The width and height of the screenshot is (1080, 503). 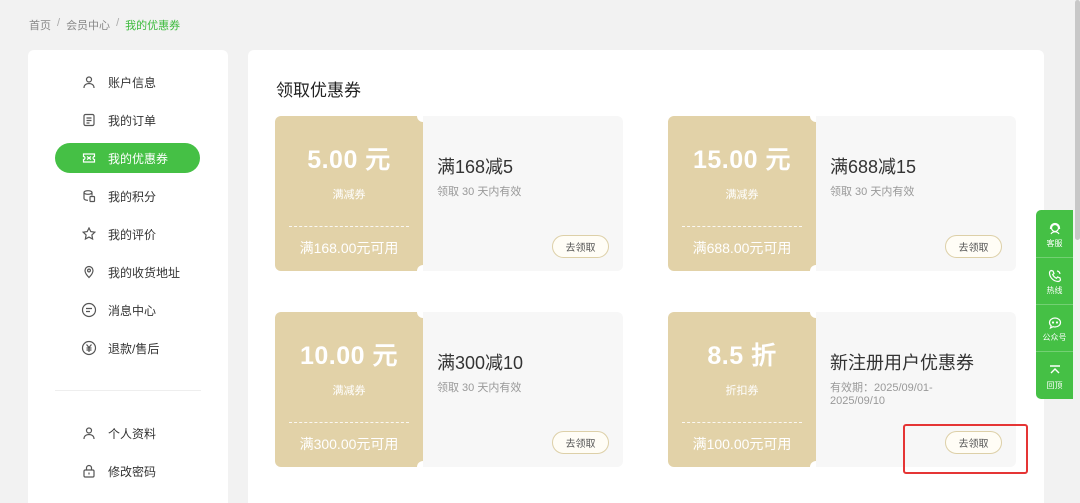 I want to click on sidebar-item-label: 个人资料, so click(x=132, y=433).